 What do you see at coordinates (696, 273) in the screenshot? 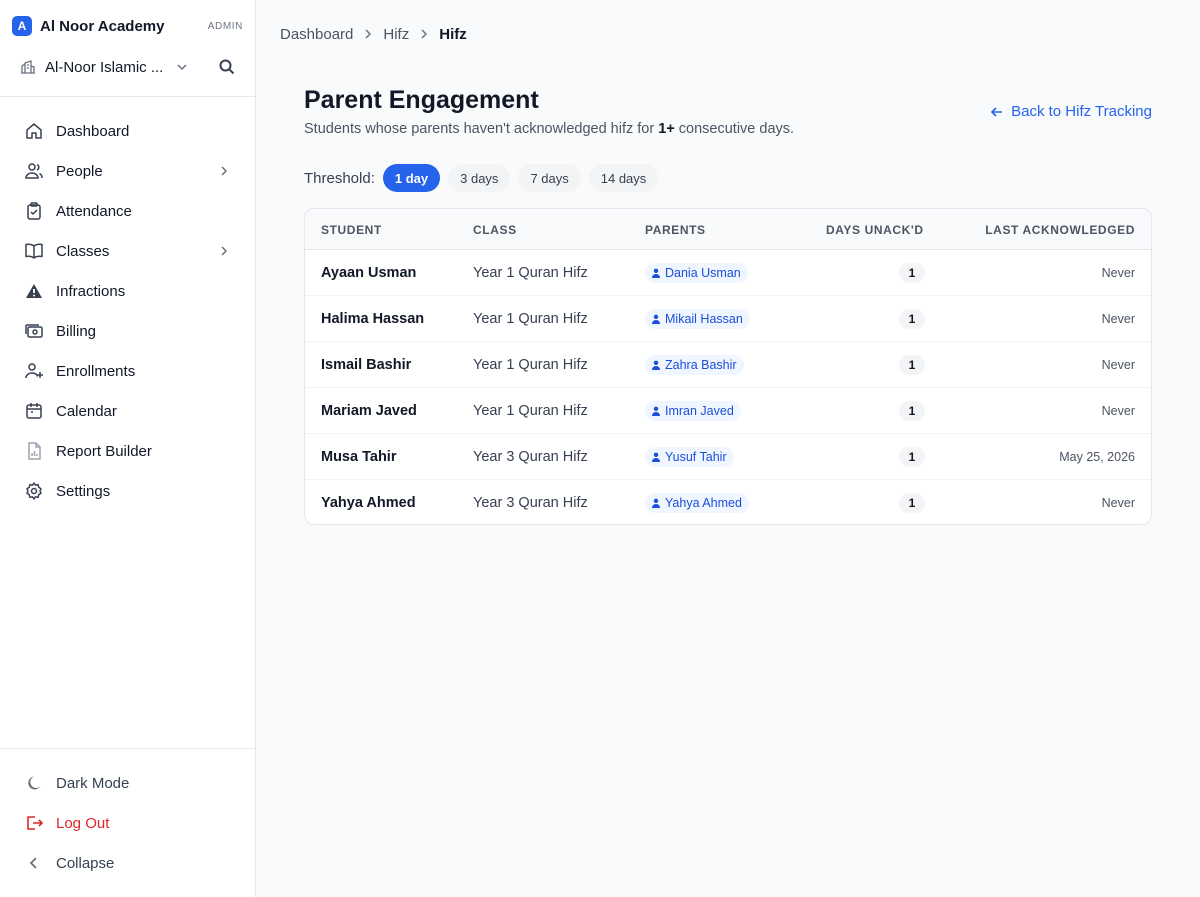
I see `parent-chip: Dania Usman` at bounding box center [696, 273].